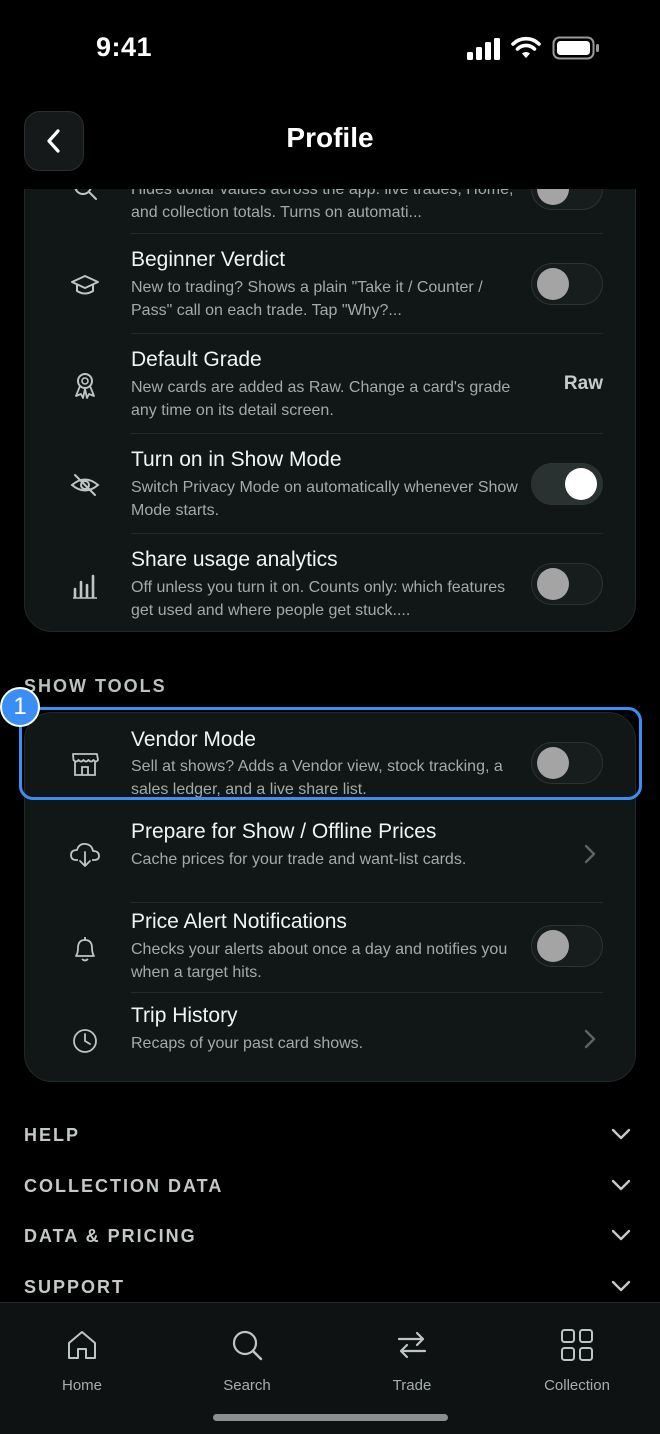 The height and width of the screenshot is (1434, 660). I want to click on section-support: SUPPORT, so click(330, 1285).